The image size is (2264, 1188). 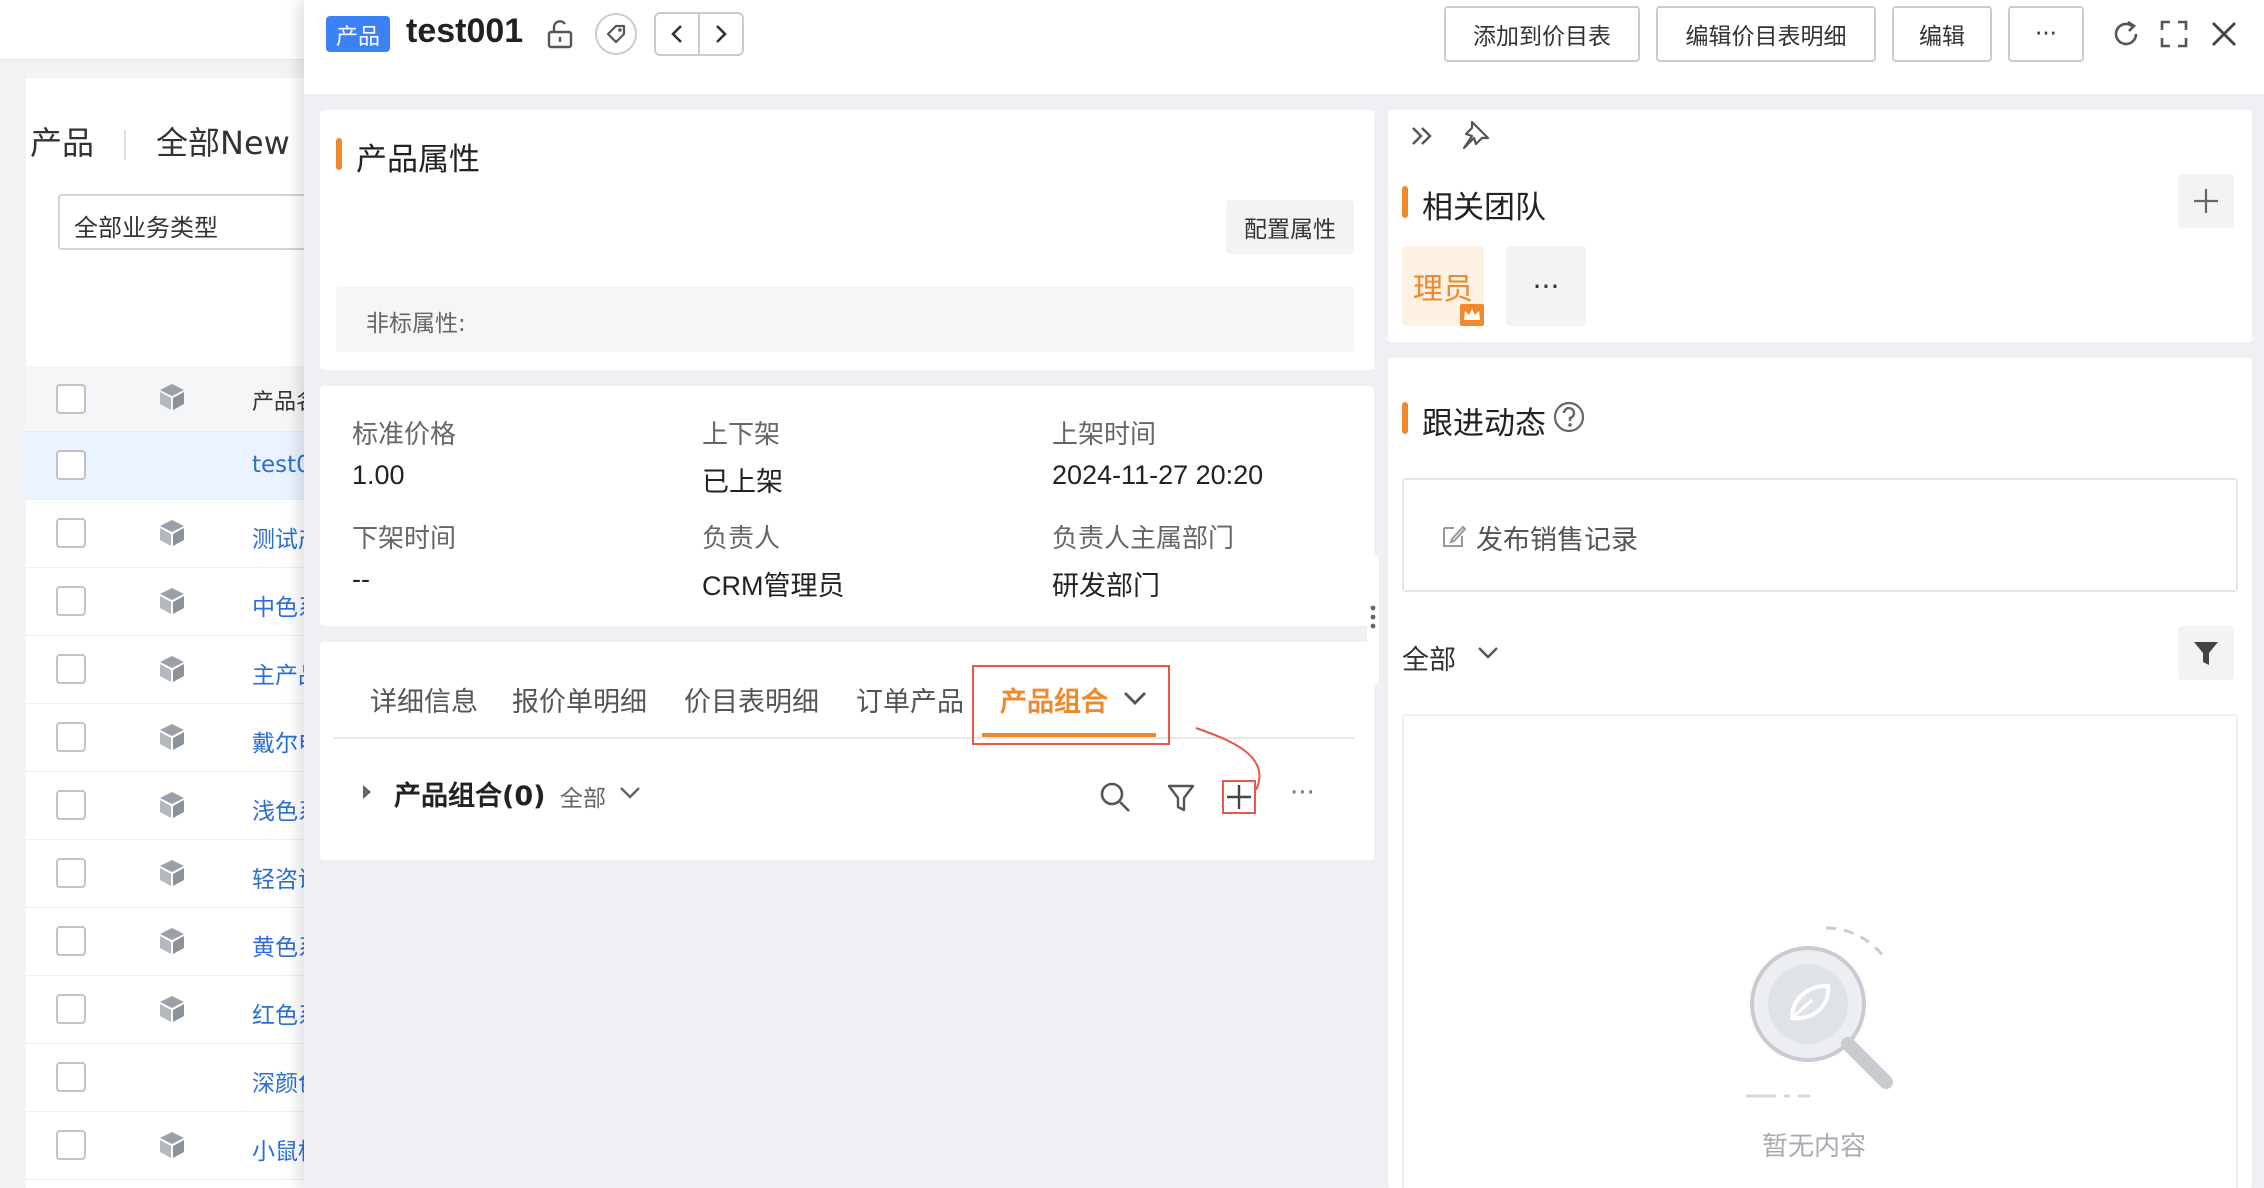 I want to click on table-row: 戴尔电脑, so click(x=173, y=738).